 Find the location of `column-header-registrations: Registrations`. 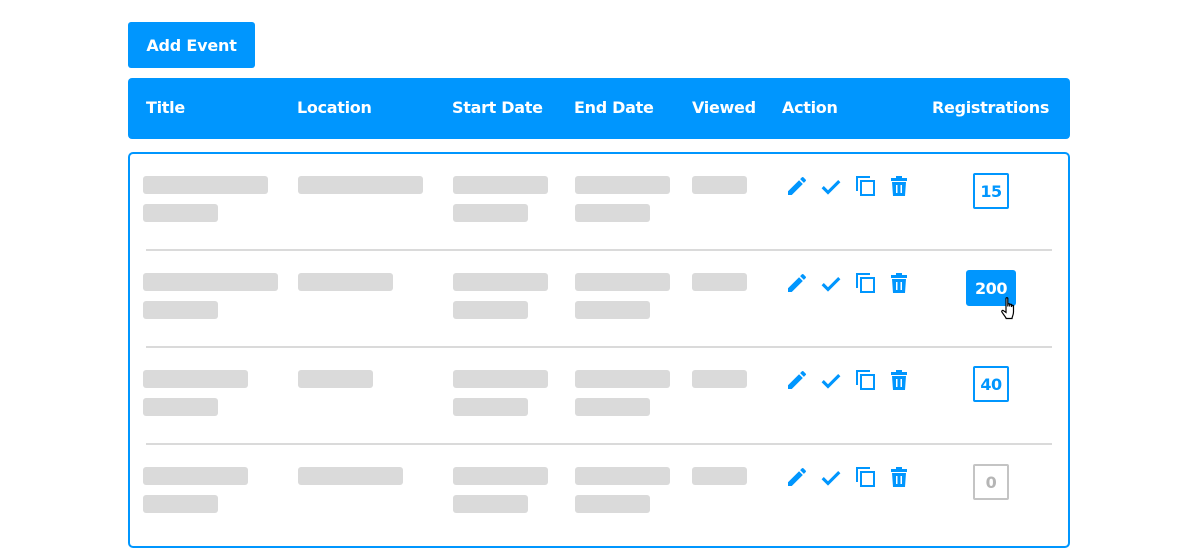

column-header-registrations: Registrations is located at coordinates (990, 107).